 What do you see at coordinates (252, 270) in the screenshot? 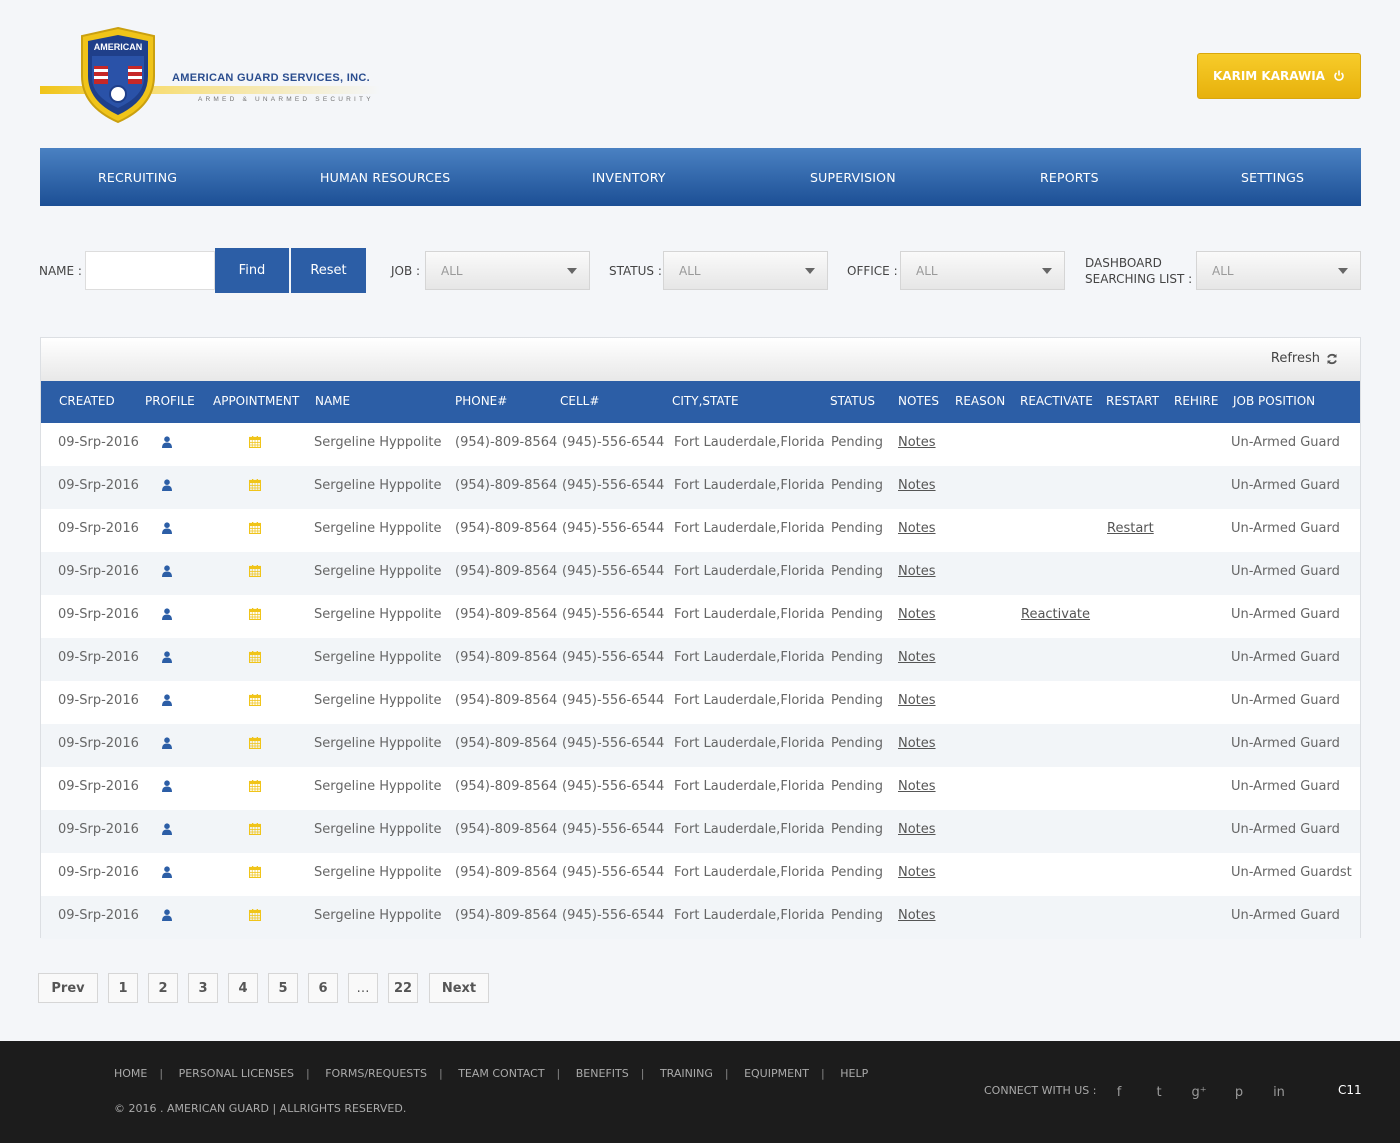
I see `find-button: Find` at bounding box center [252, 270].